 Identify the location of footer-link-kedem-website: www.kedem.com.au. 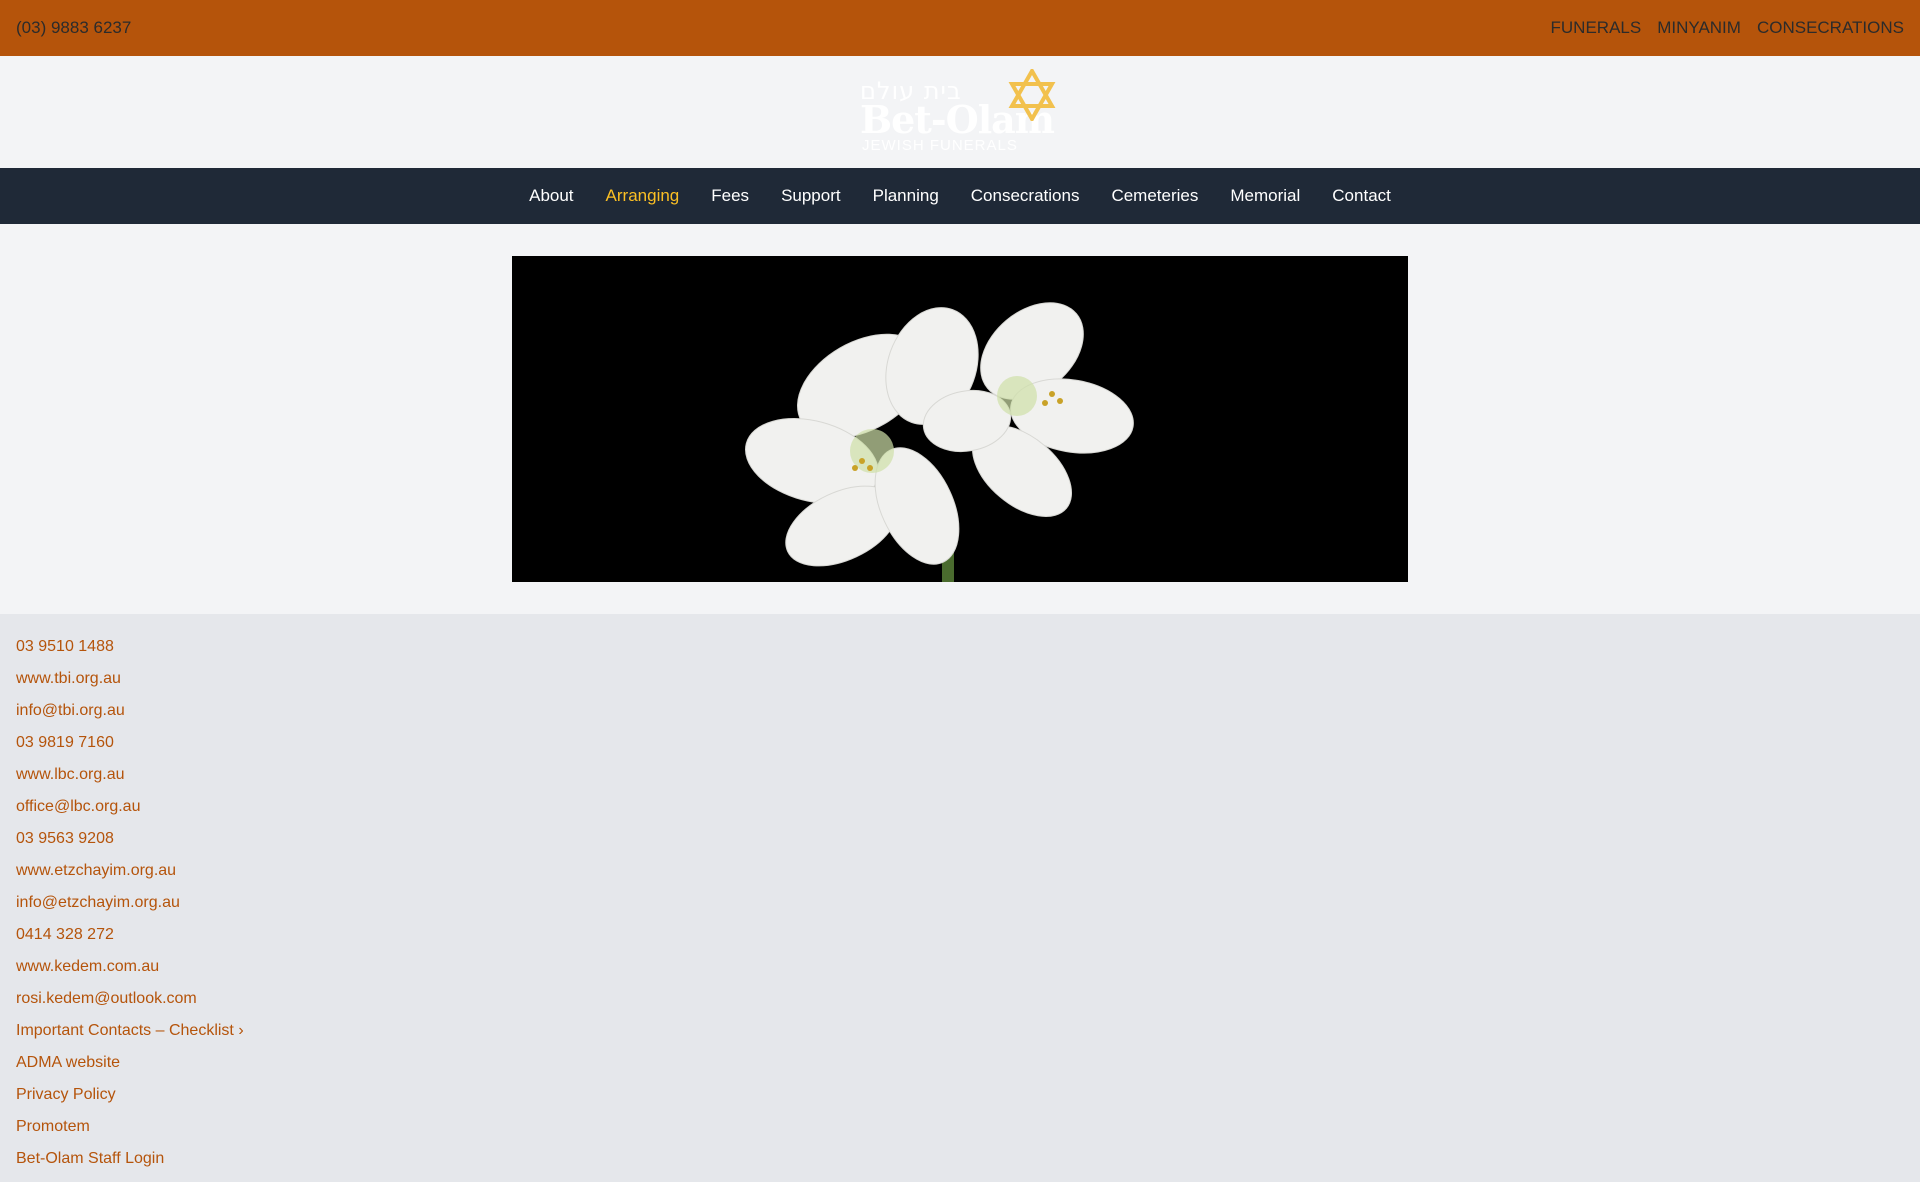
(87, 966).